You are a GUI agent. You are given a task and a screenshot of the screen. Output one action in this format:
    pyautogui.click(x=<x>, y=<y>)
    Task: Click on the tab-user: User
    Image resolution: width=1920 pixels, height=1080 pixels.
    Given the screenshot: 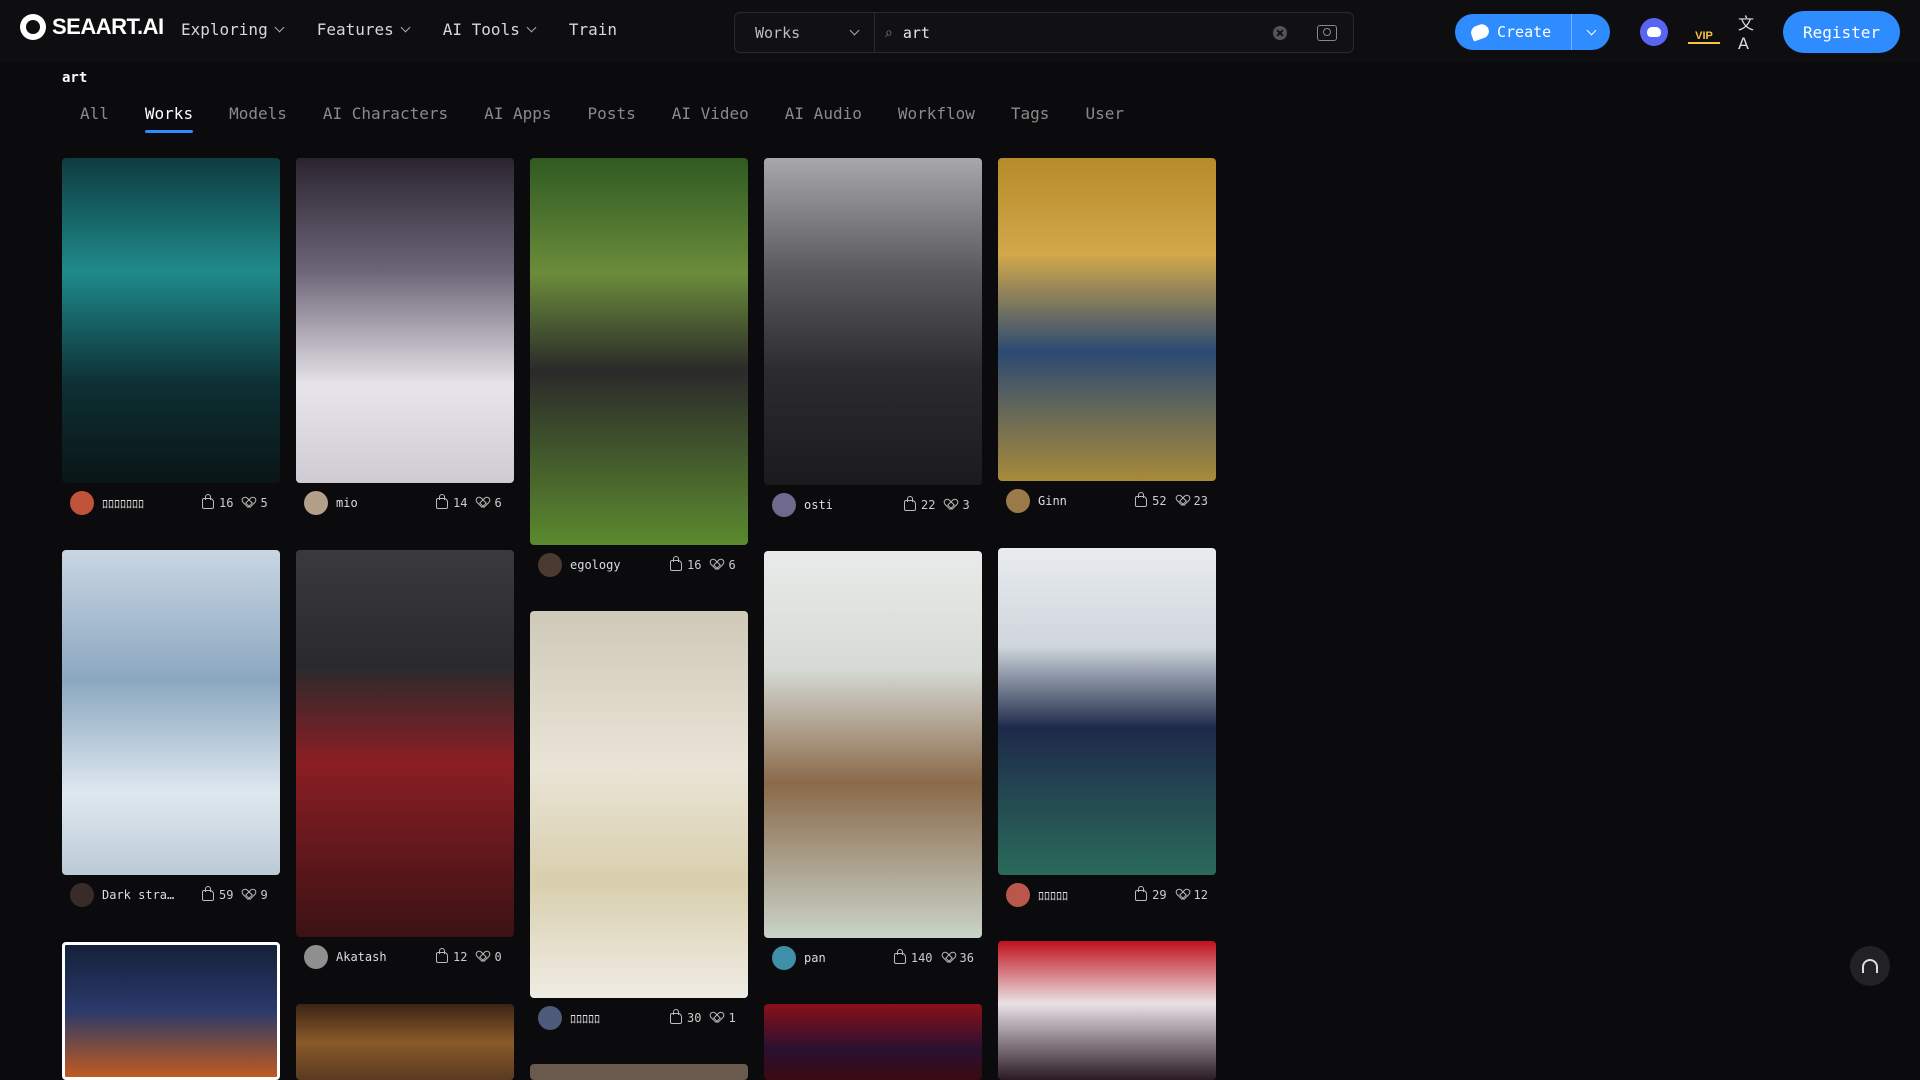 What is the action you would take?
    pyautogui.click(x=1104, y=118)
    